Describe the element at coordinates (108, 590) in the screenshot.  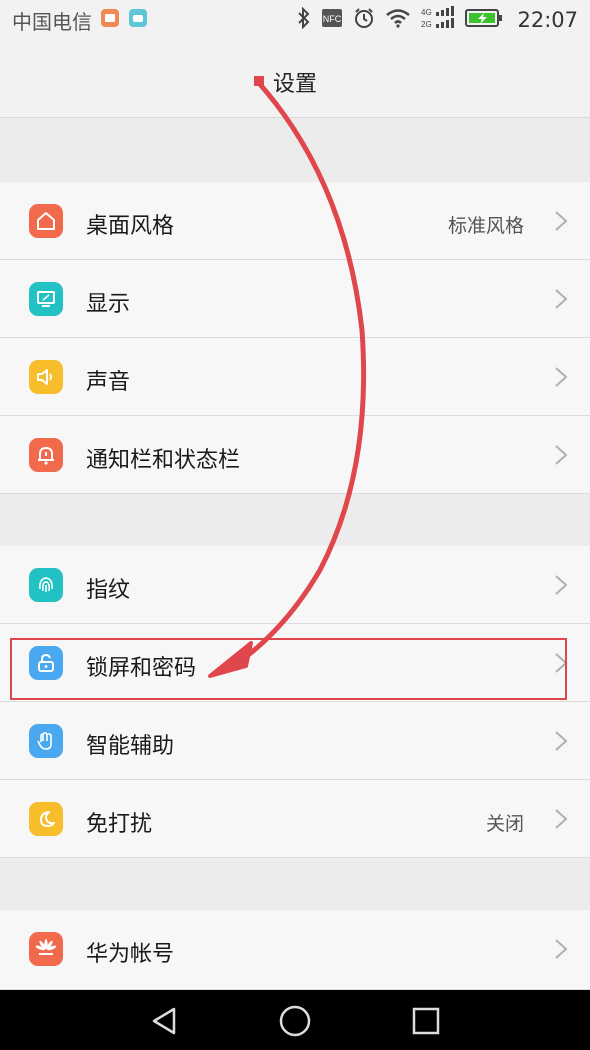
I see `settings-item-label: 指纹` at that location.